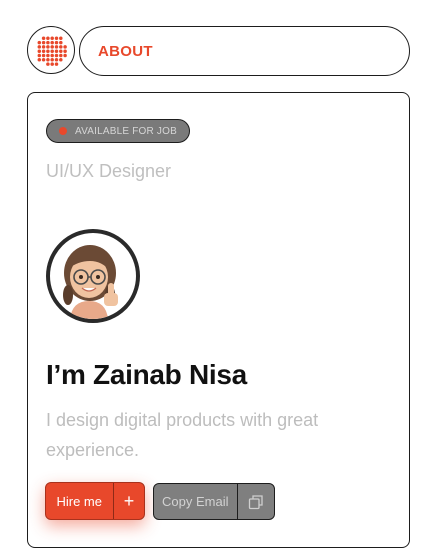 This screenshot has width=435, height=556. I want to click on hire-me-label: Hire me, so click(79, 501).